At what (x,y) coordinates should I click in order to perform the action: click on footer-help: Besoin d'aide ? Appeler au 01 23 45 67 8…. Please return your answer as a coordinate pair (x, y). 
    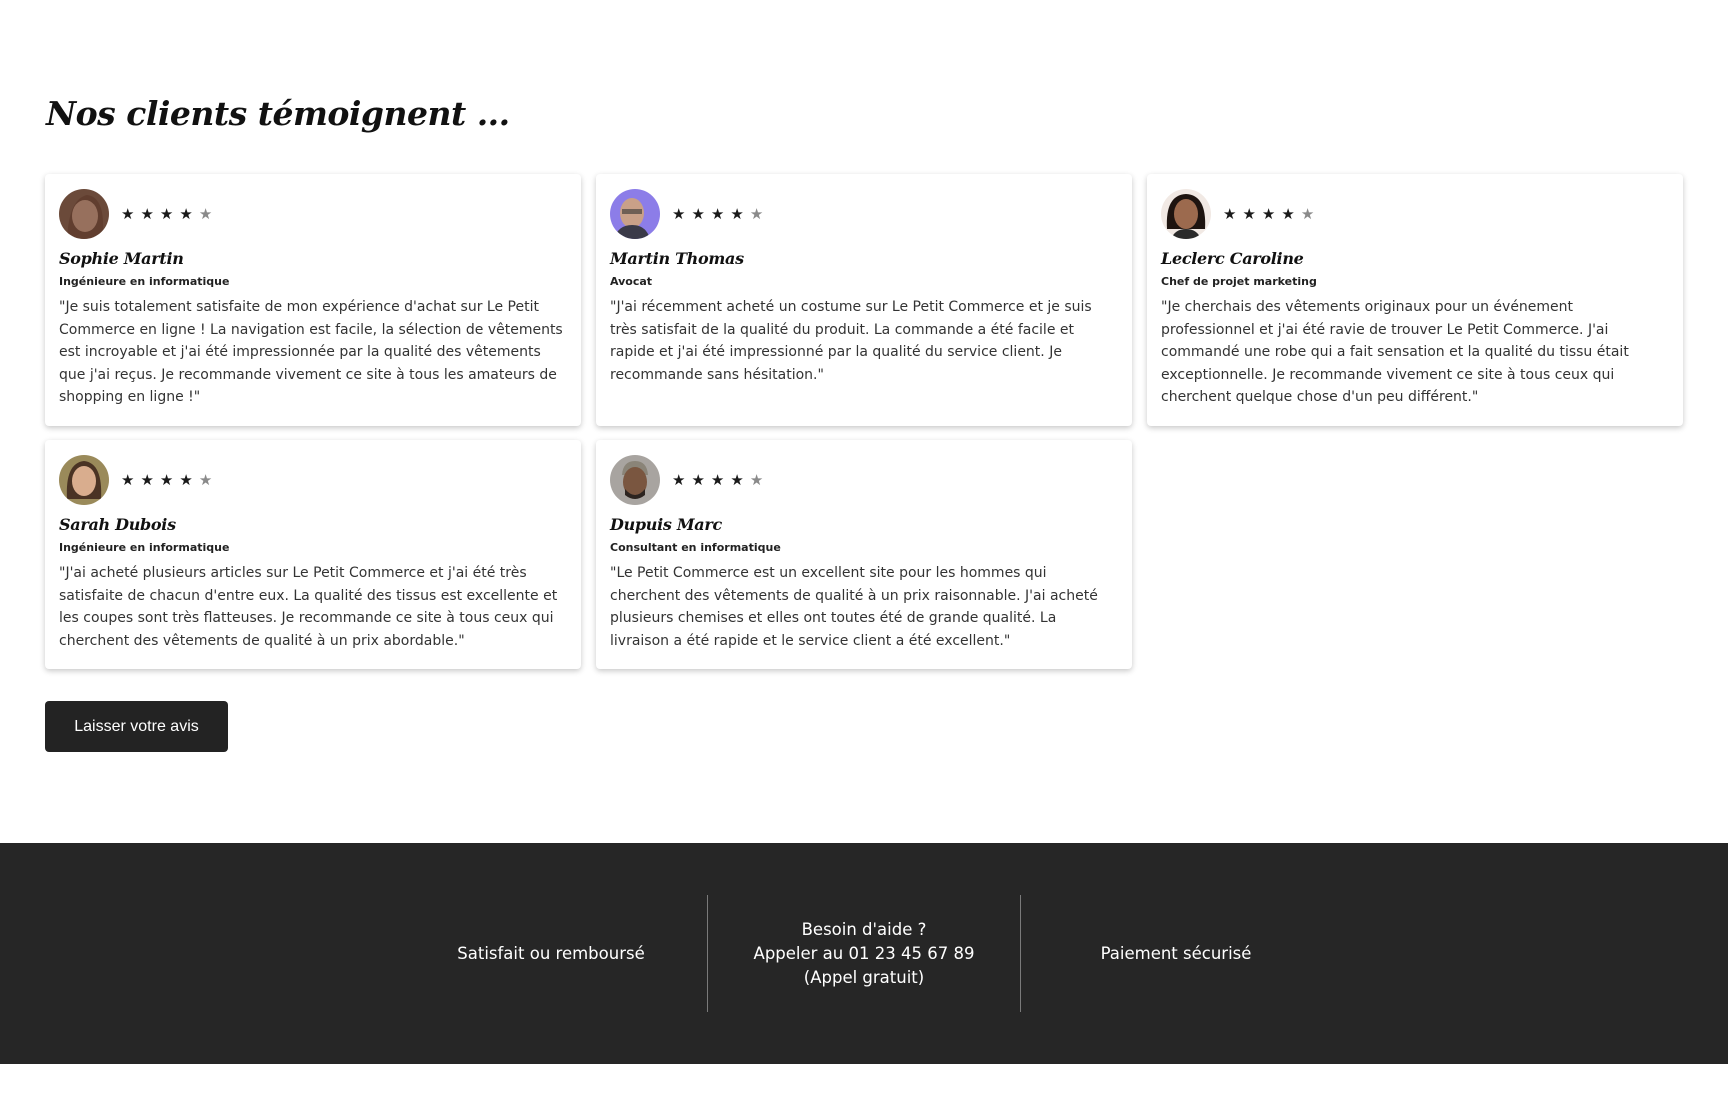
    Looking at the image, I should click on (864, 953).